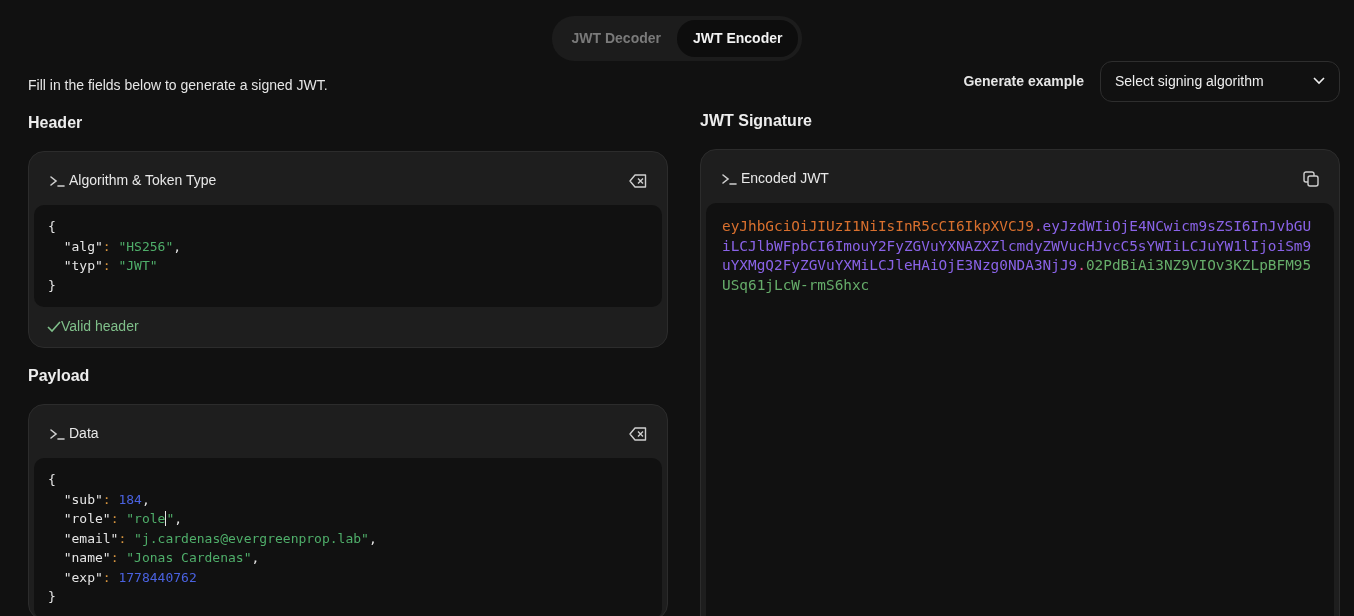  I want to click on code-editor: { "alg": "HS256", "typ": "JWT" }, so click(348, 256).